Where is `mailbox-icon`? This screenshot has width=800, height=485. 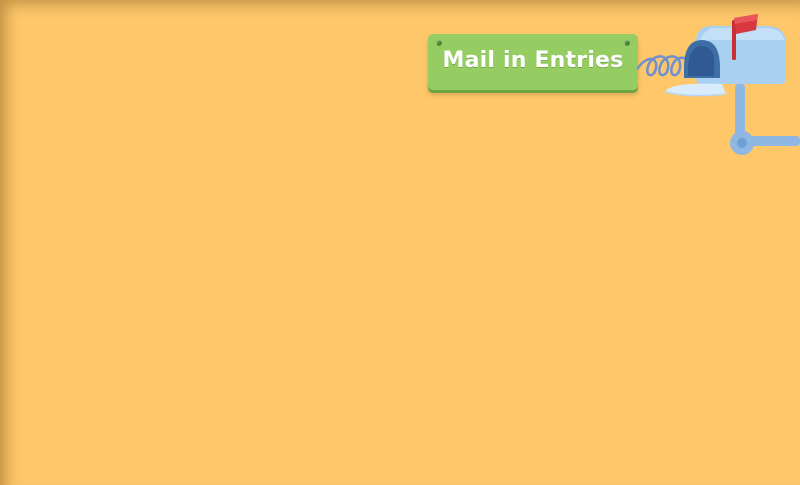 mailbox-icon is located at coordinates (718, 87).